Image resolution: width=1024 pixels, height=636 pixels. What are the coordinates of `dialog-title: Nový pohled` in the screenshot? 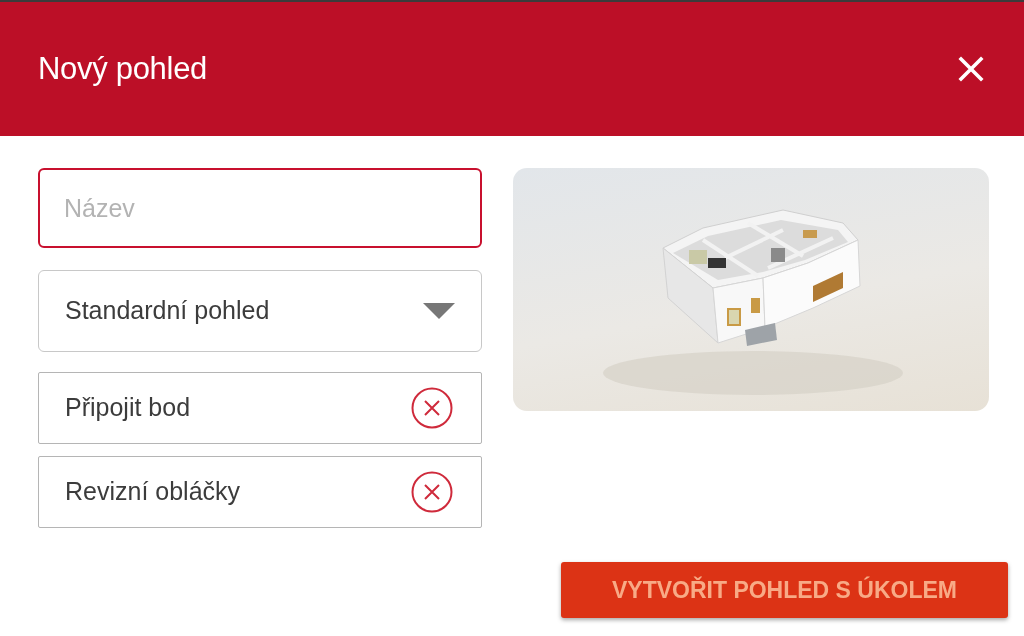 It's located at (123, 68).